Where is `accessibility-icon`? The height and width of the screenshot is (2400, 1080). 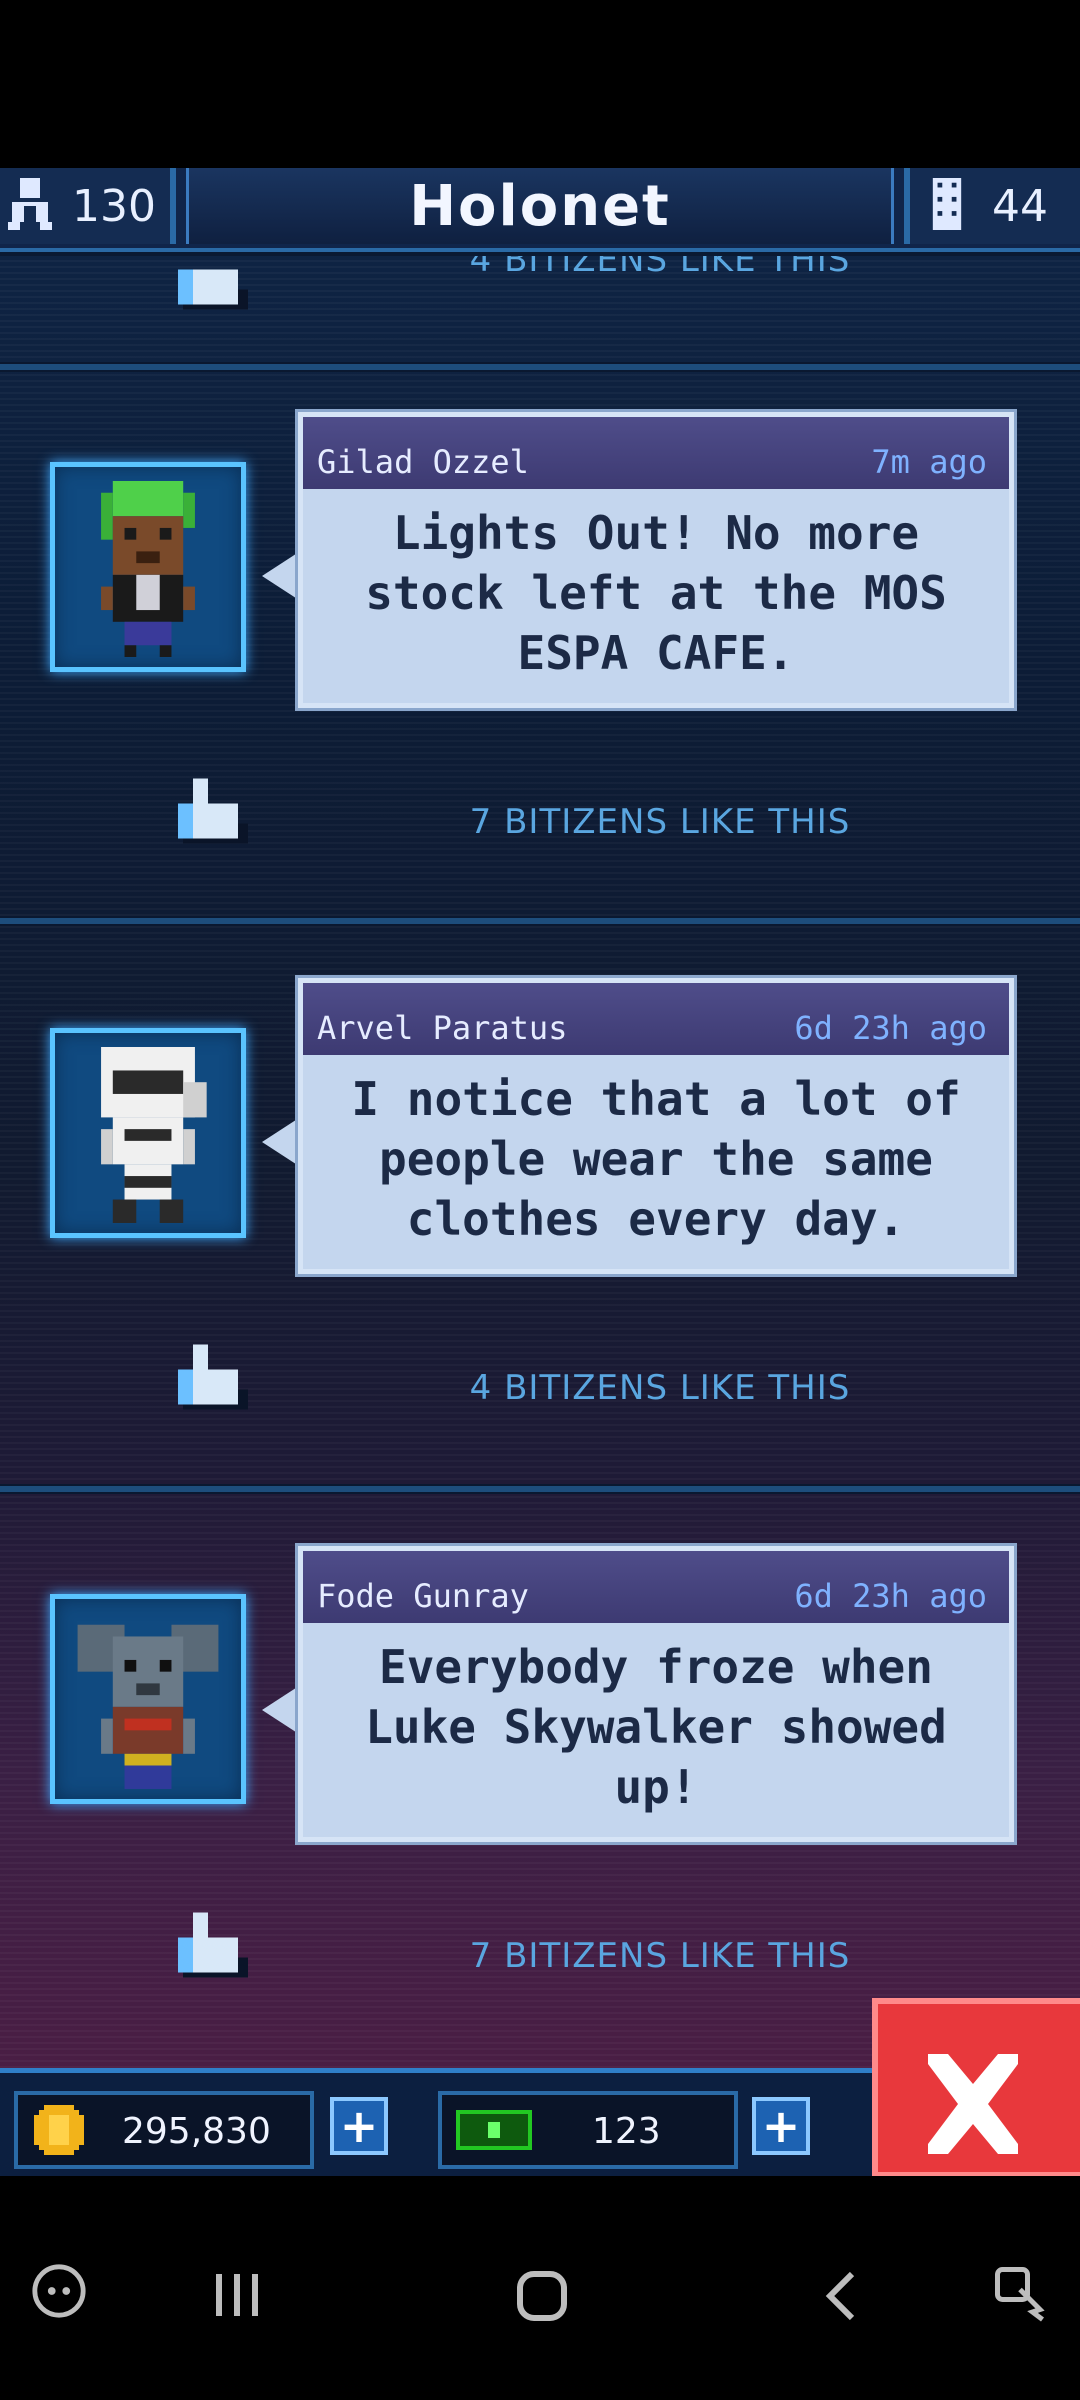
accessibility-icon is located at coordinates (1020, 2292).